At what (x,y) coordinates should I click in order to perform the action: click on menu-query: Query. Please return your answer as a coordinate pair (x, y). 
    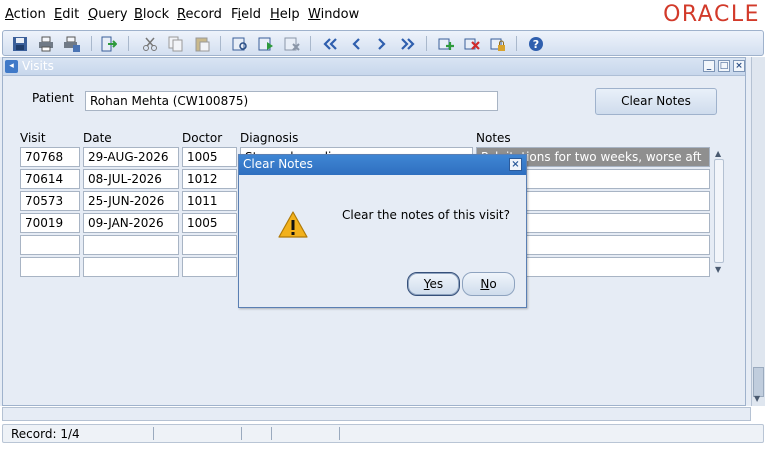
    Looking at the image, I should click on (108, 14).